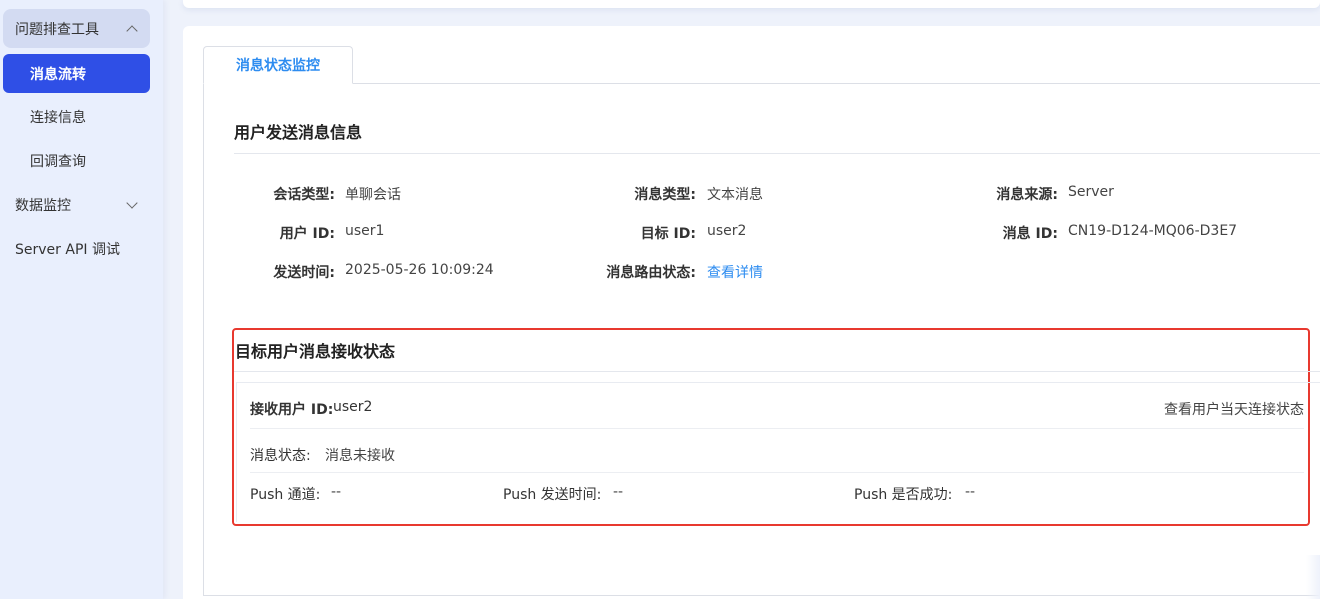  What do you see at coordinates (727, 231) in the screenshot?
I see `target-id-value: user2` at bounding box center [727, 231].